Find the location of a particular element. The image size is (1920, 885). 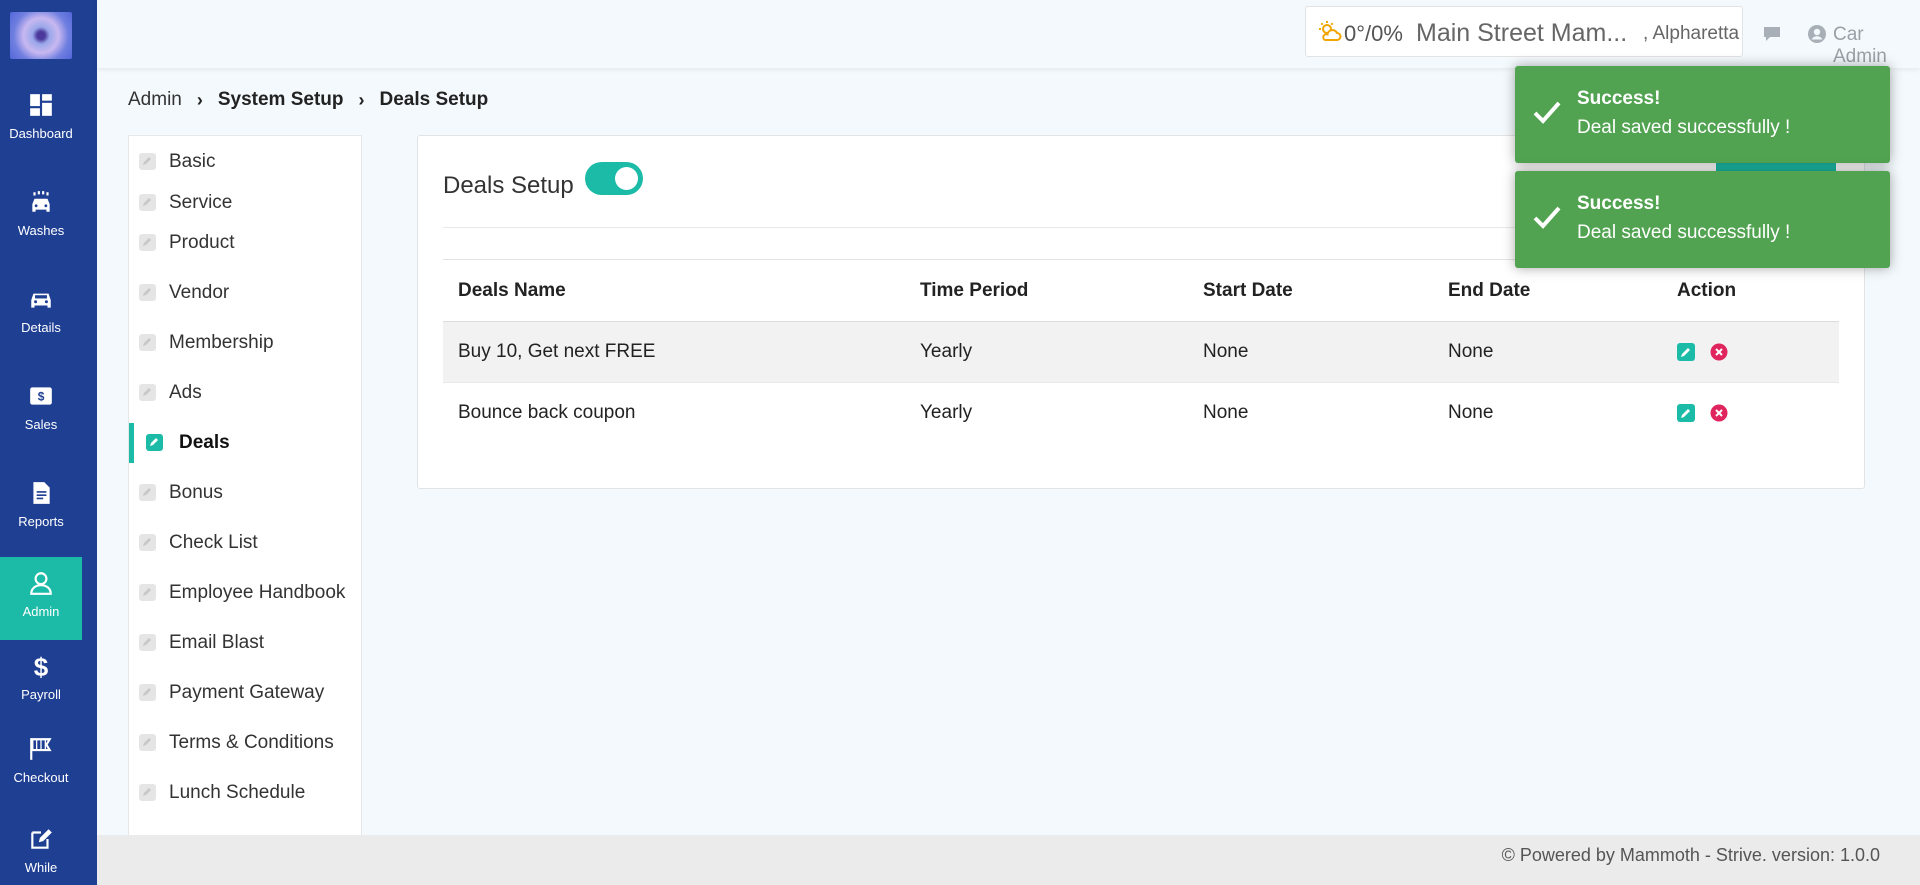

menu-item-payment-gateway: Payment Gateway is located at coordinates (245, 693).